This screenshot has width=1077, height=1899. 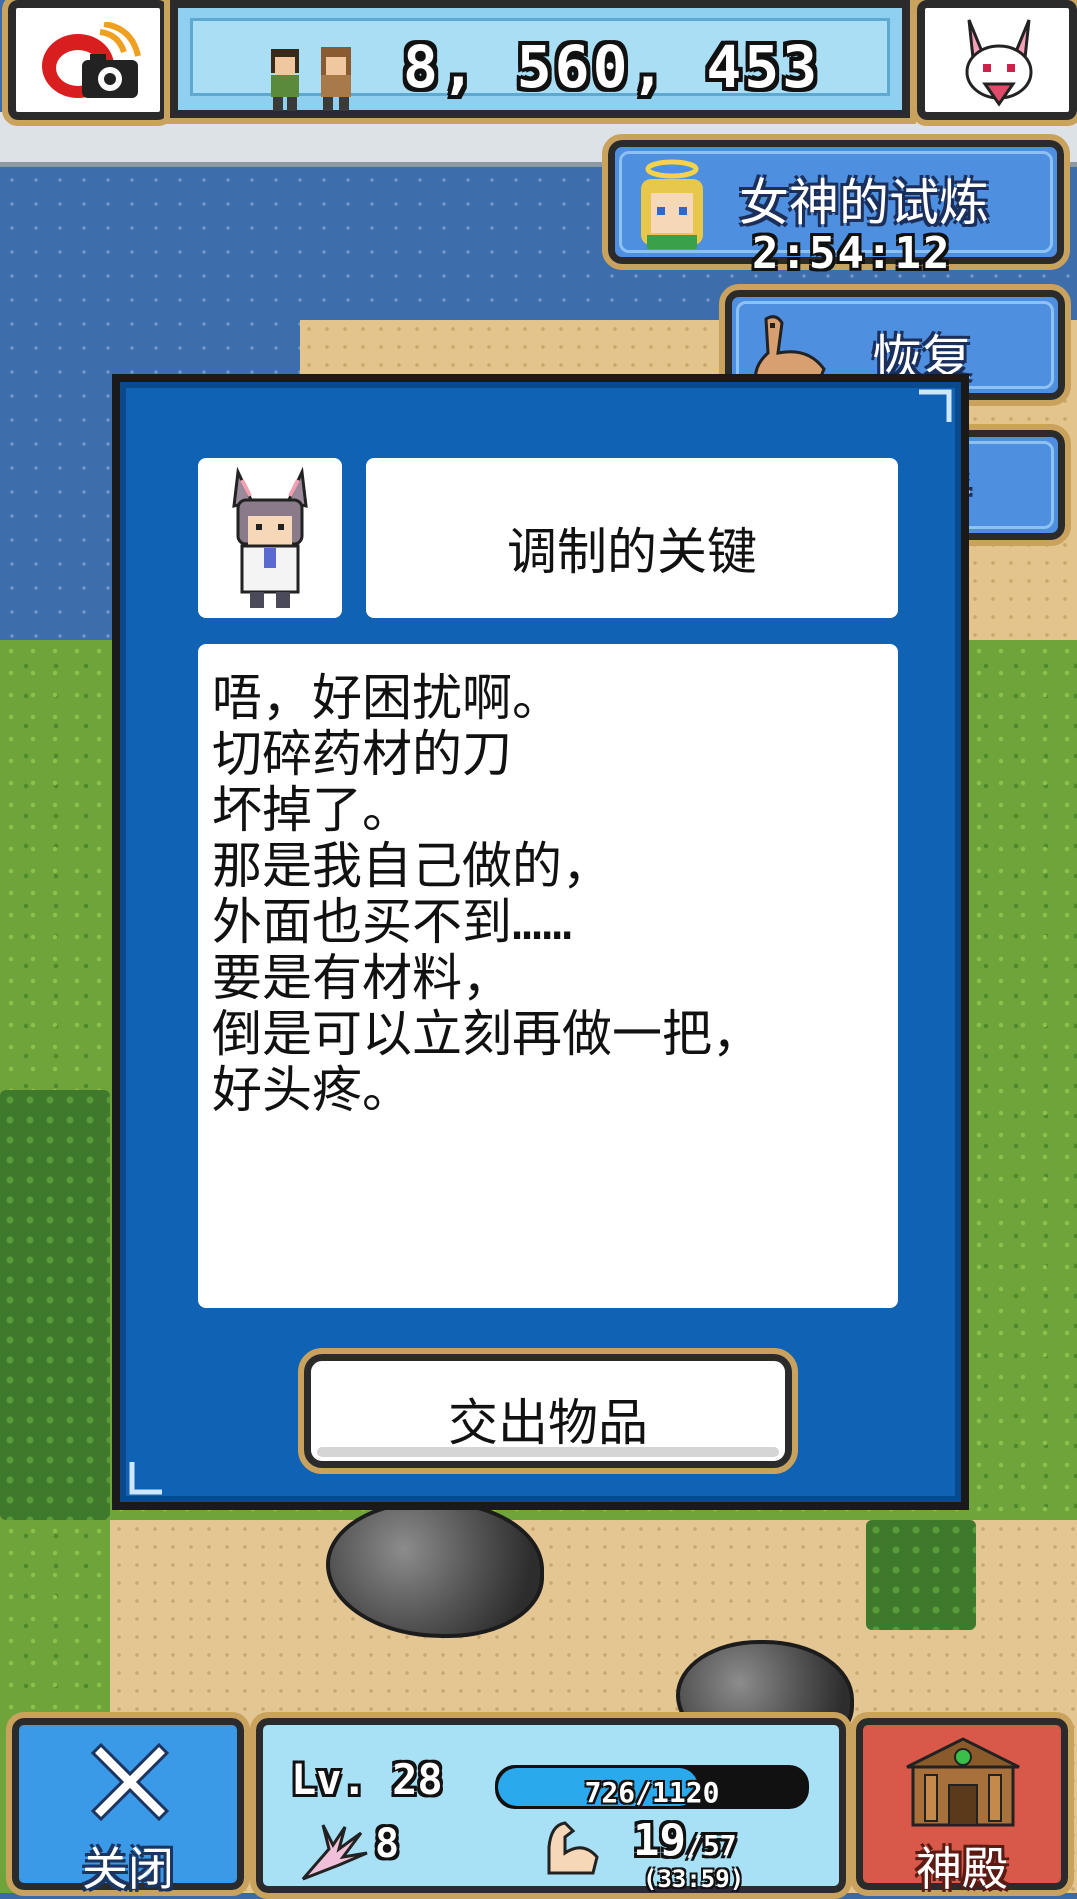 What do you see at coordinates (659, 1840) in the screenshot?
I see `power-current: 19` at bounding box center [659, 1840].